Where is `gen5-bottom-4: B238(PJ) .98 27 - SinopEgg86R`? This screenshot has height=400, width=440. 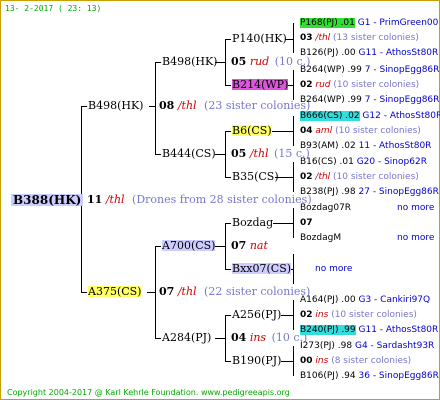
gen5-bottom-4: B238(PJ) .98 27 - SinopEgg86R is located at coordinates (369, 192).